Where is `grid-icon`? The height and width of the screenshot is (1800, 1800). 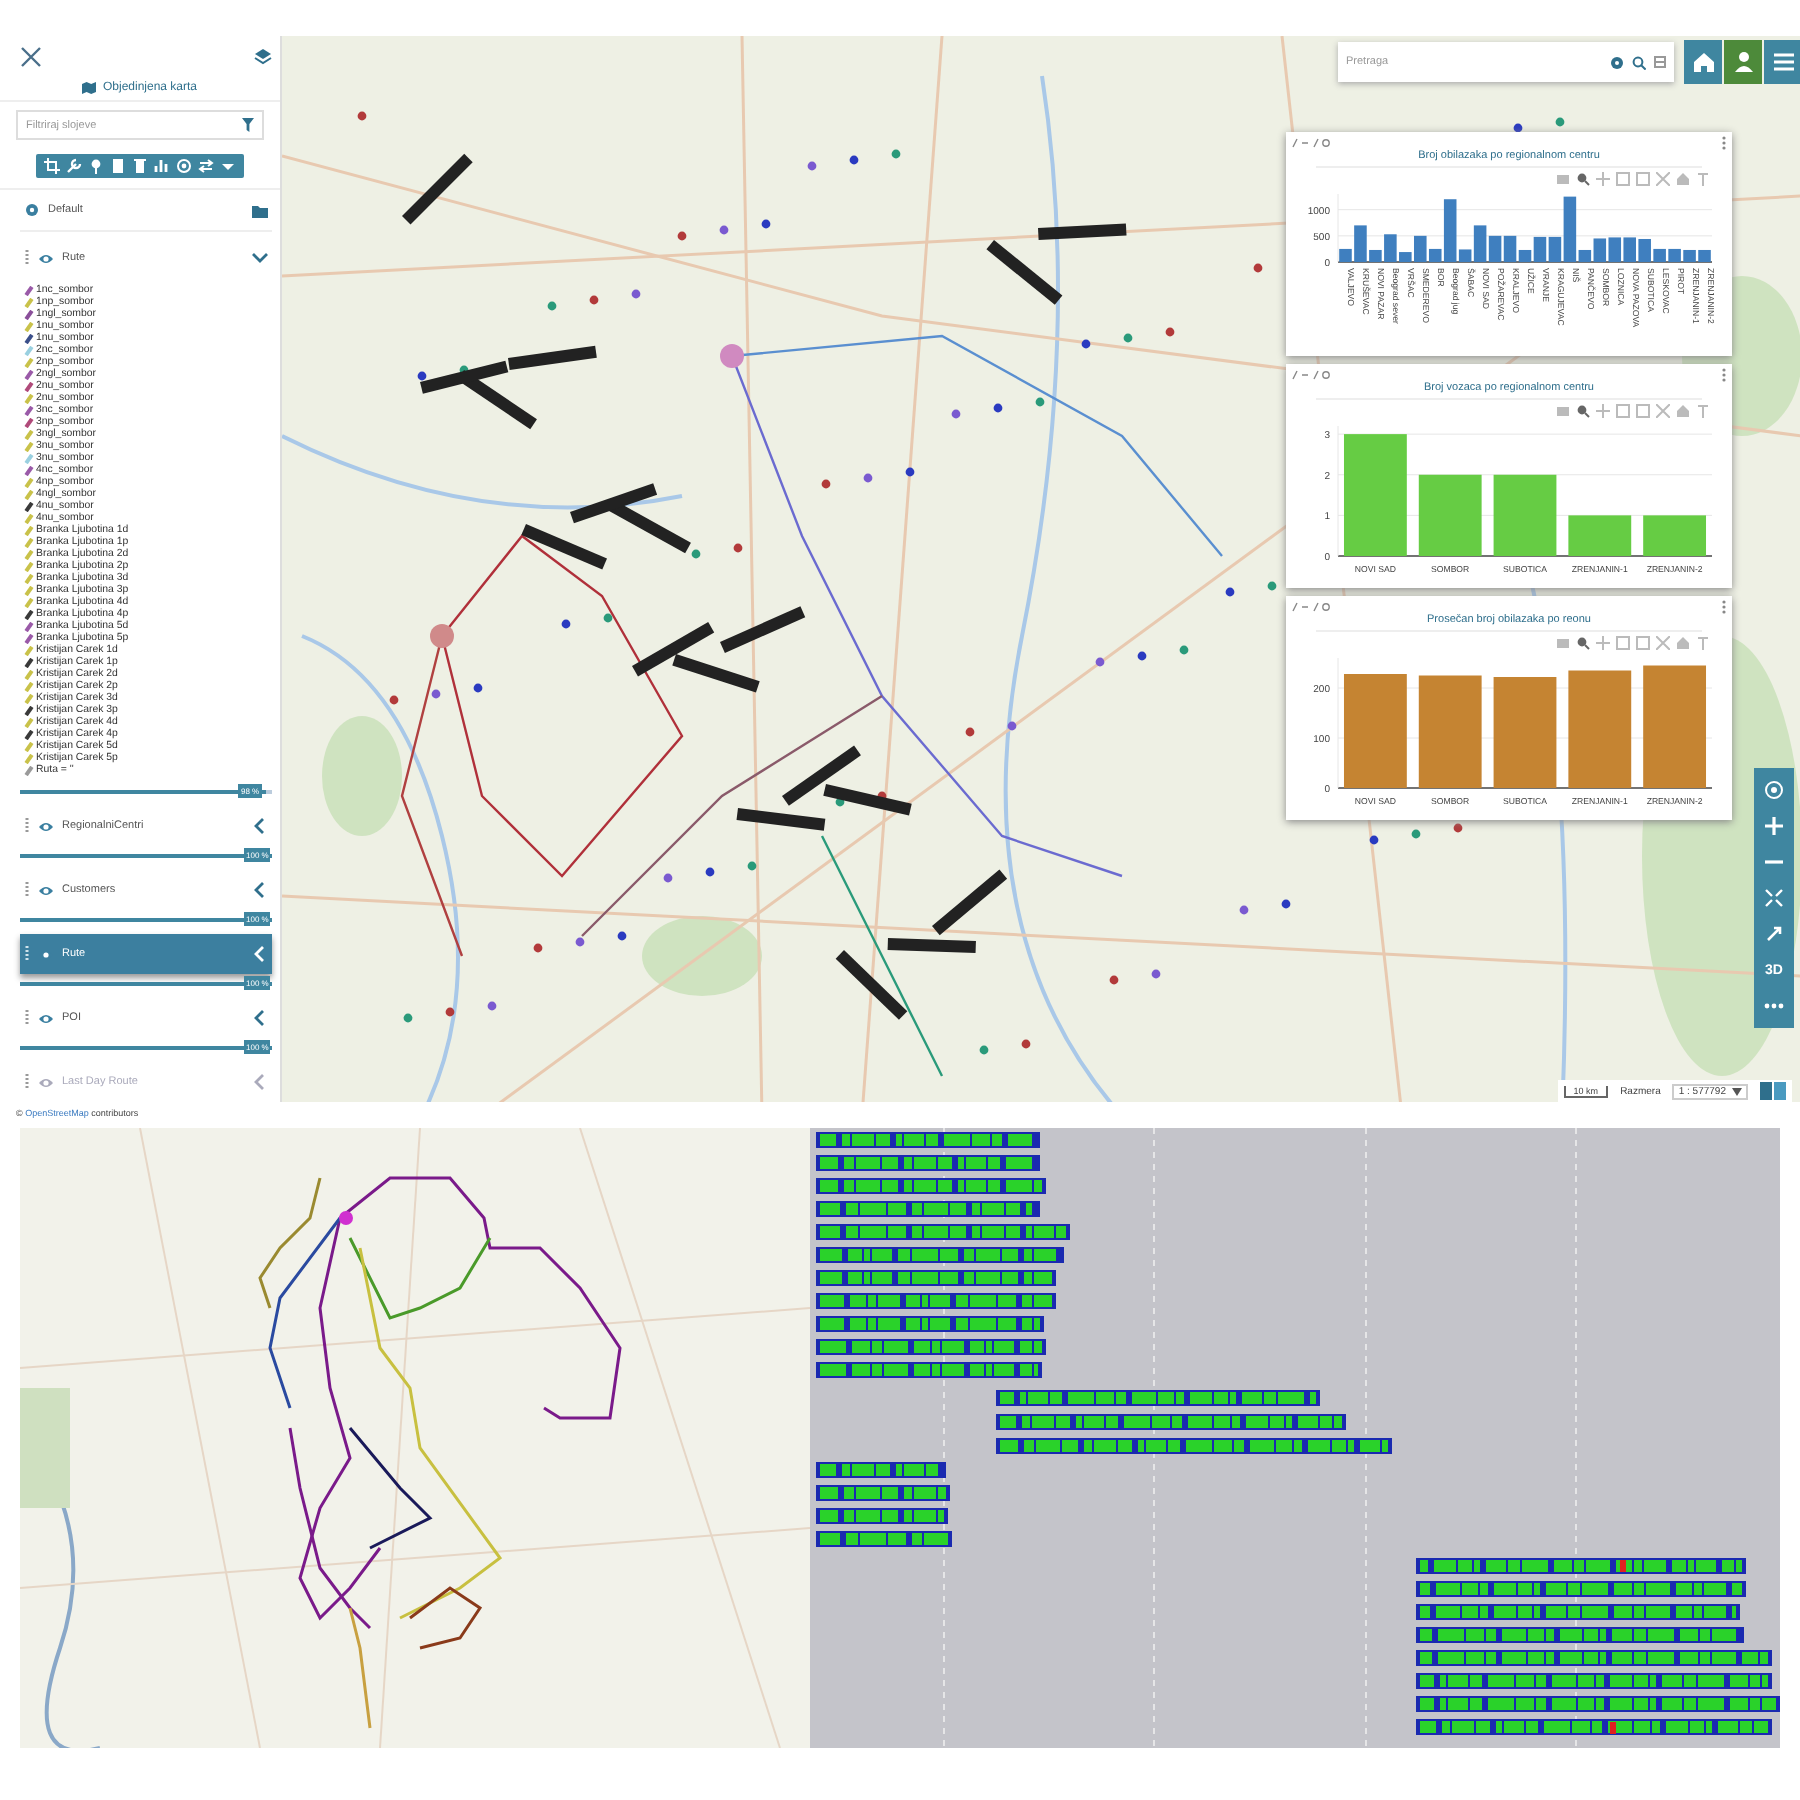
grid-icon is located at coordinates (1660, 62).